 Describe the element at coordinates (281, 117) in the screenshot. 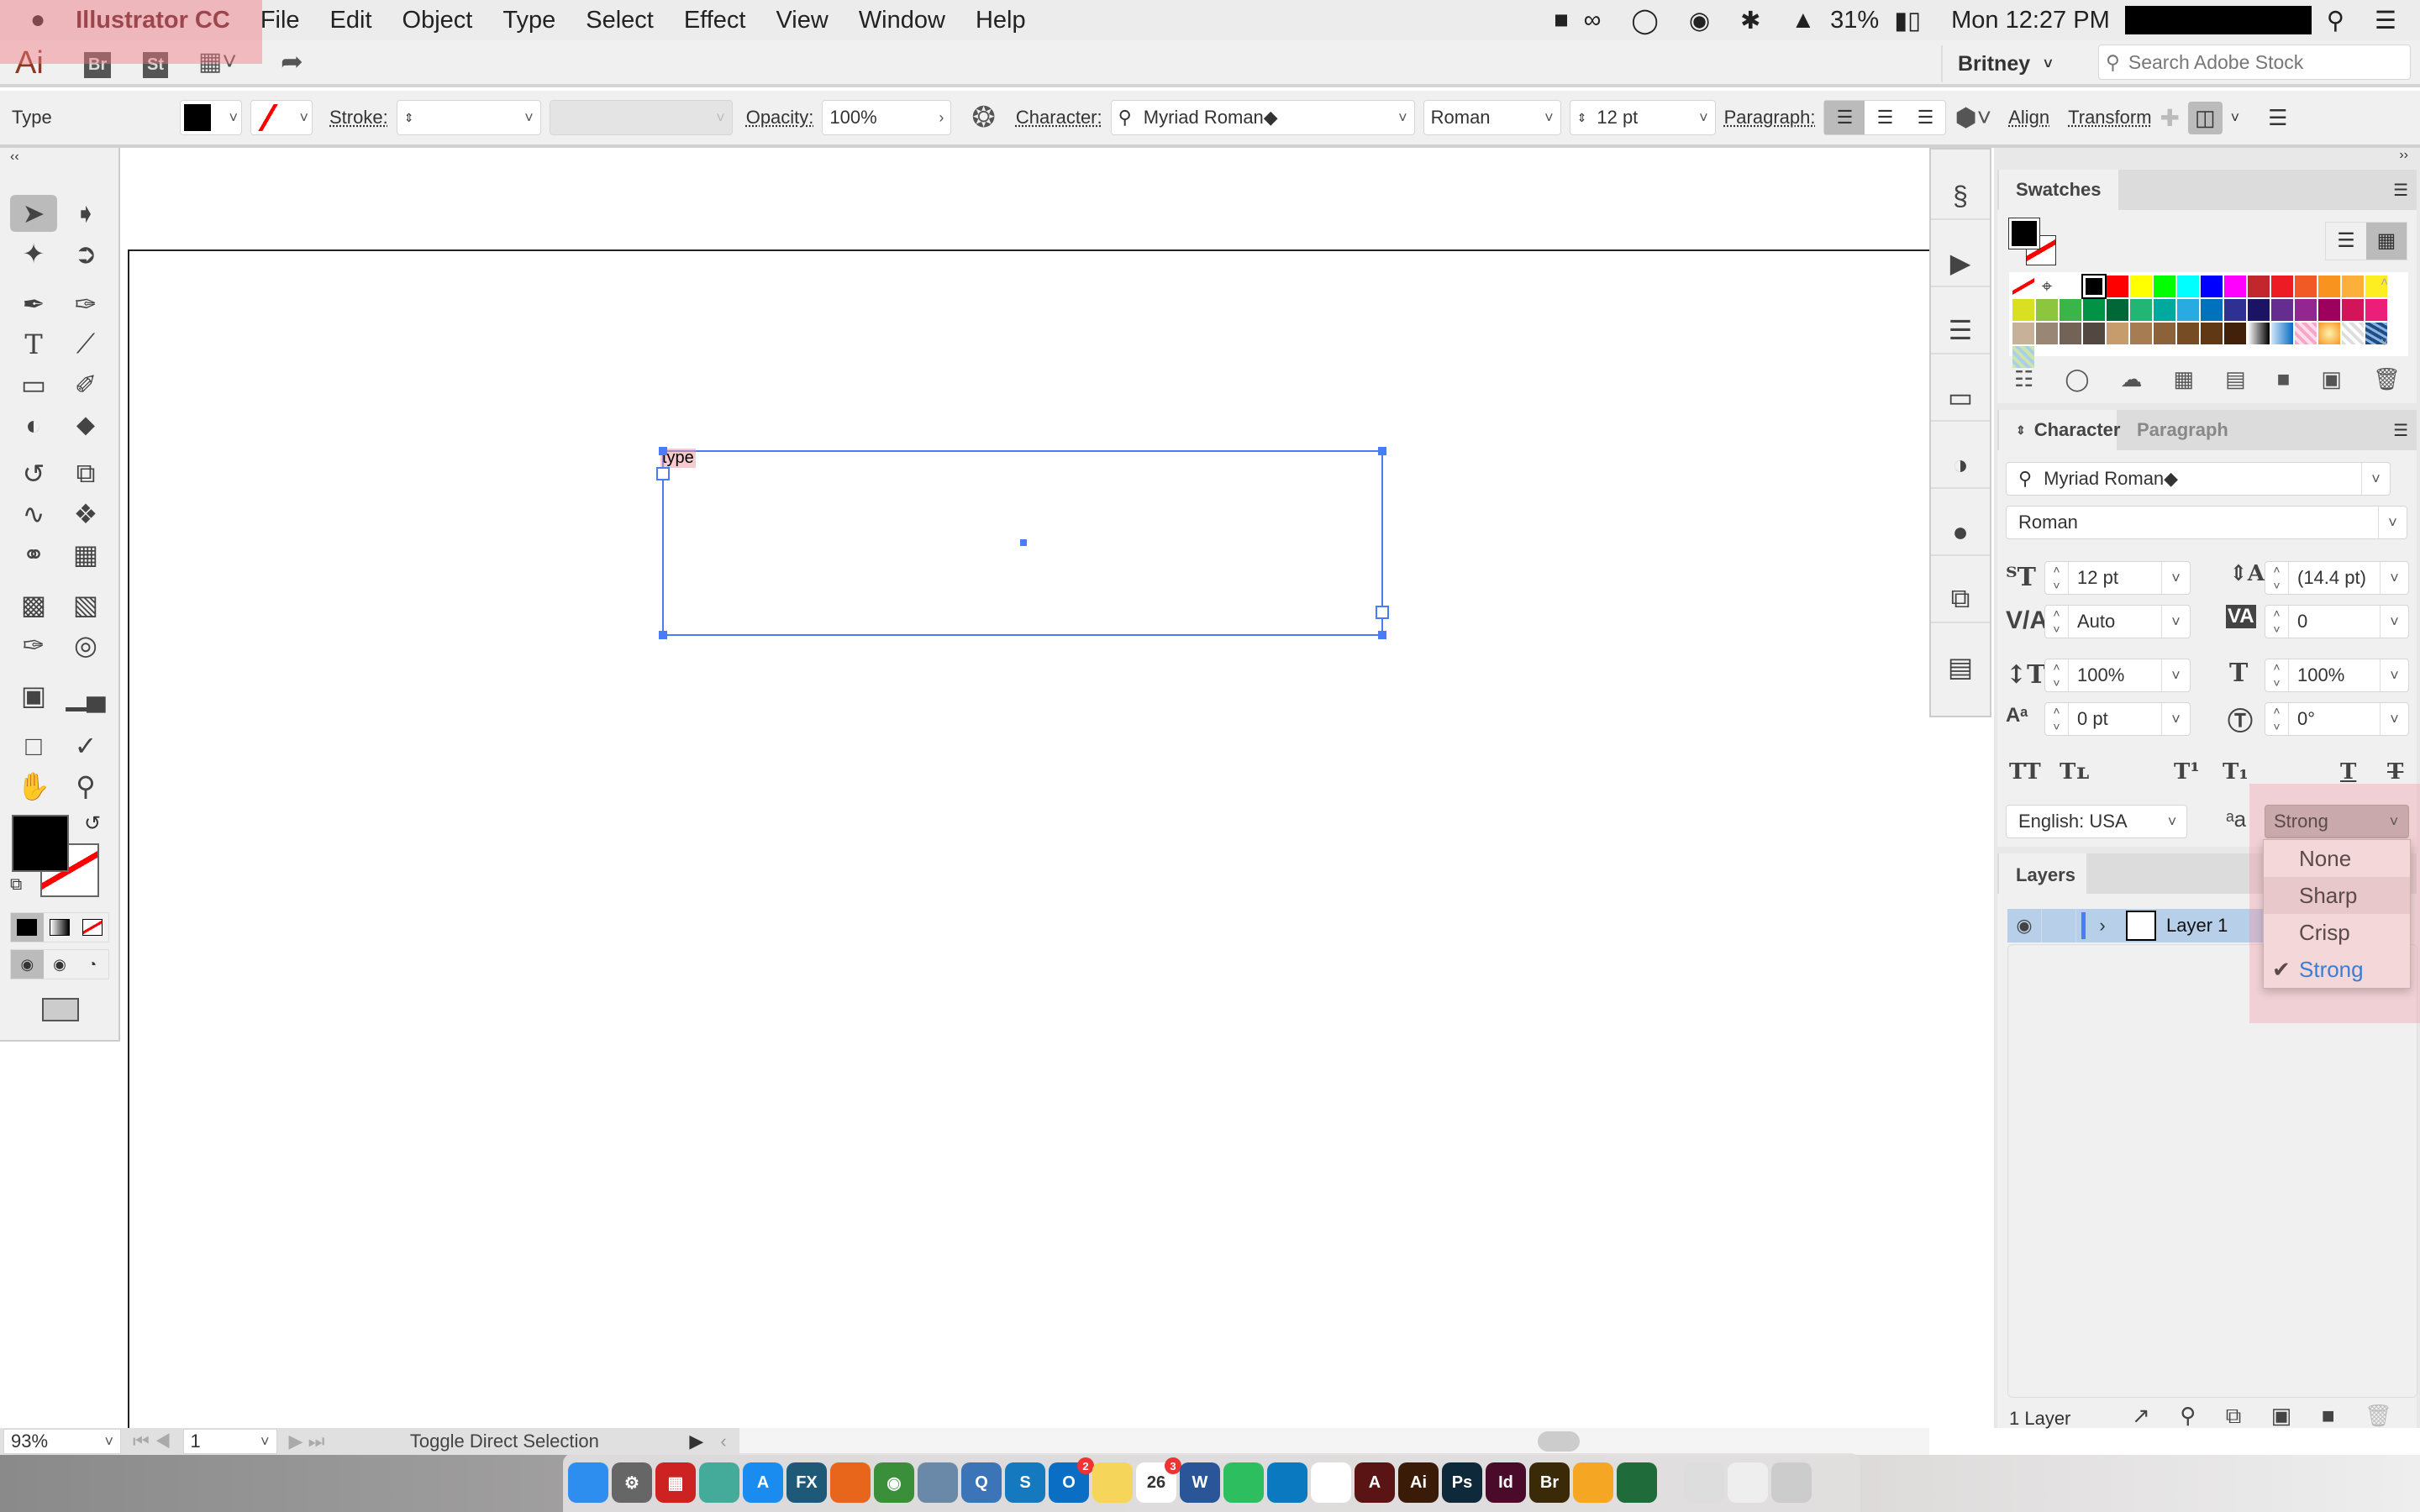

I see `stroke-color-picker: ˅` at that location.